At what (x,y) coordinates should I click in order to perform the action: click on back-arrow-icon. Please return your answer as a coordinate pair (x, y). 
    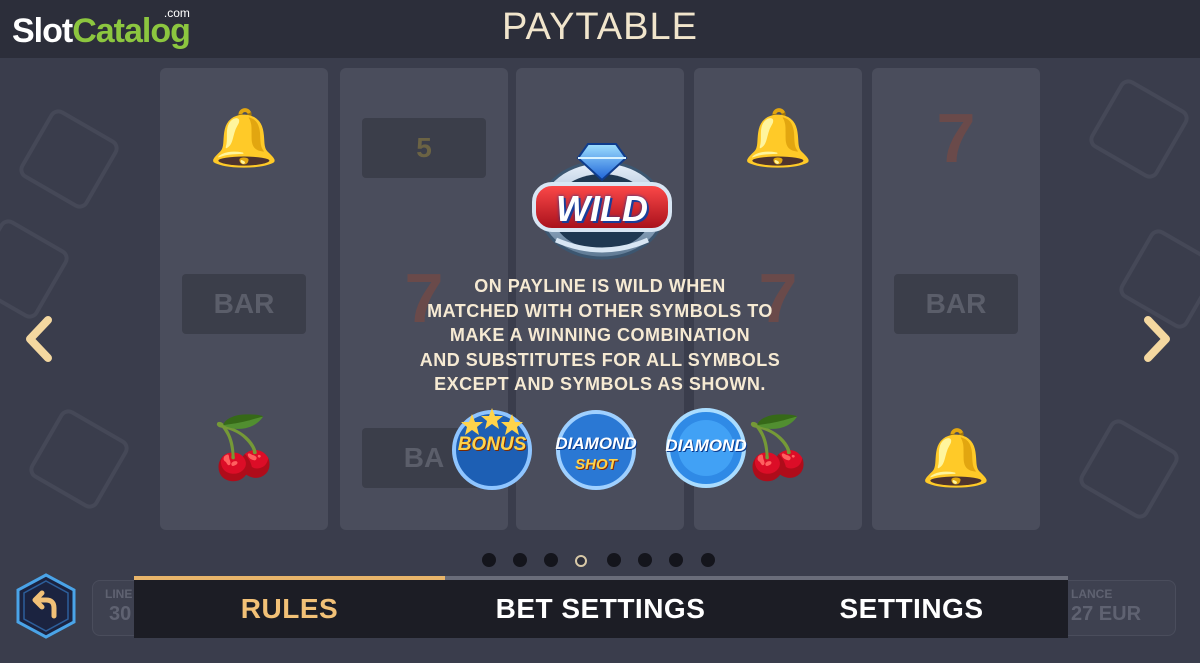
    Looking at the image, I should click on (46, 606).